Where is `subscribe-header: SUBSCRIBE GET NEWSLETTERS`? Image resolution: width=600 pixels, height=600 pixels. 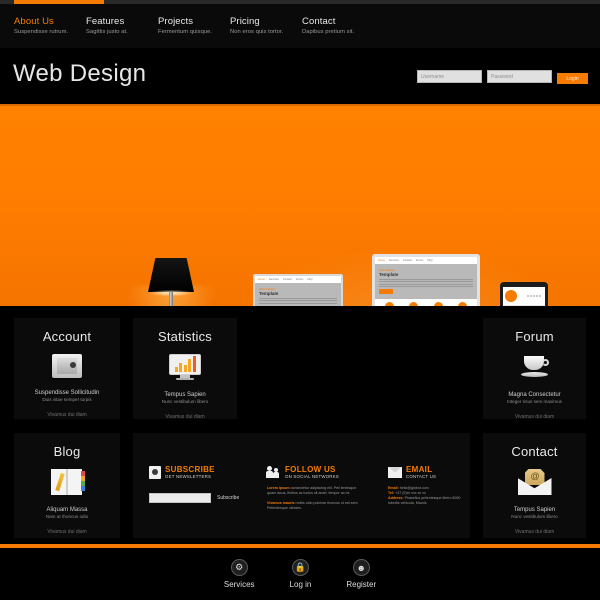 subscribe-header: SUBSCRIBE GET NEWSLETTERS is located at coordinates (194, 472).